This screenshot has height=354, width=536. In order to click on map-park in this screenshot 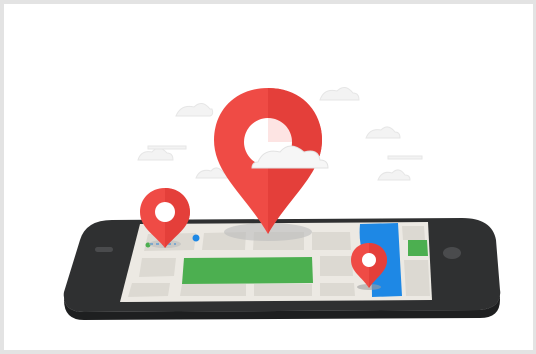, I will do `click(247, 270)`.